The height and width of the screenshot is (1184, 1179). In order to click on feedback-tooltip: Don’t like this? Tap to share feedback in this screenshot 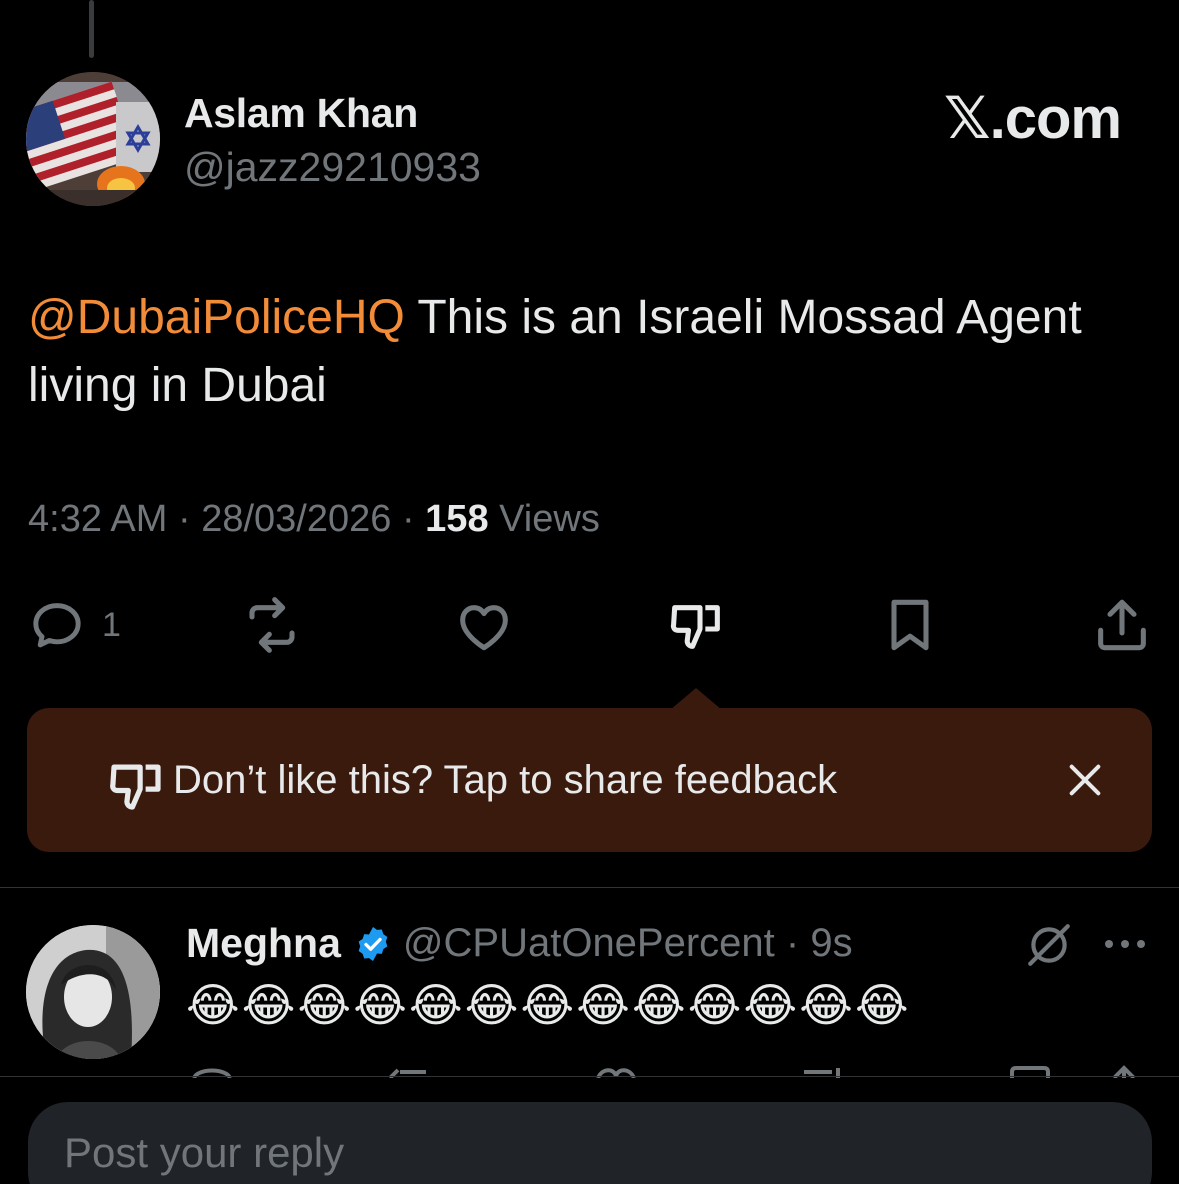, I will do `click(589, 780)`.